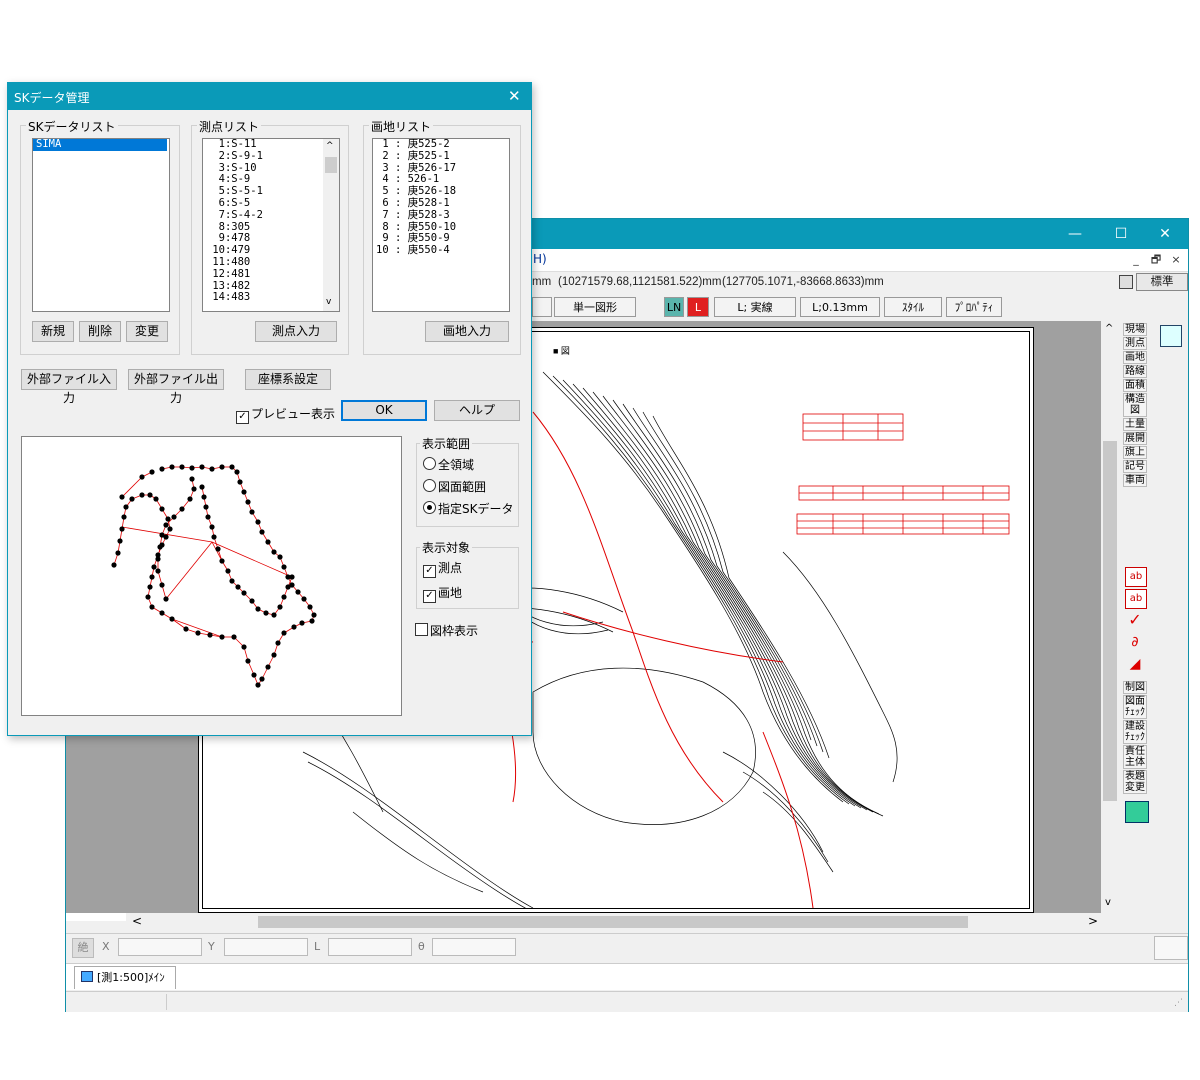  I want to click on line-width-button: L;0.13mm, so click(840, 307).